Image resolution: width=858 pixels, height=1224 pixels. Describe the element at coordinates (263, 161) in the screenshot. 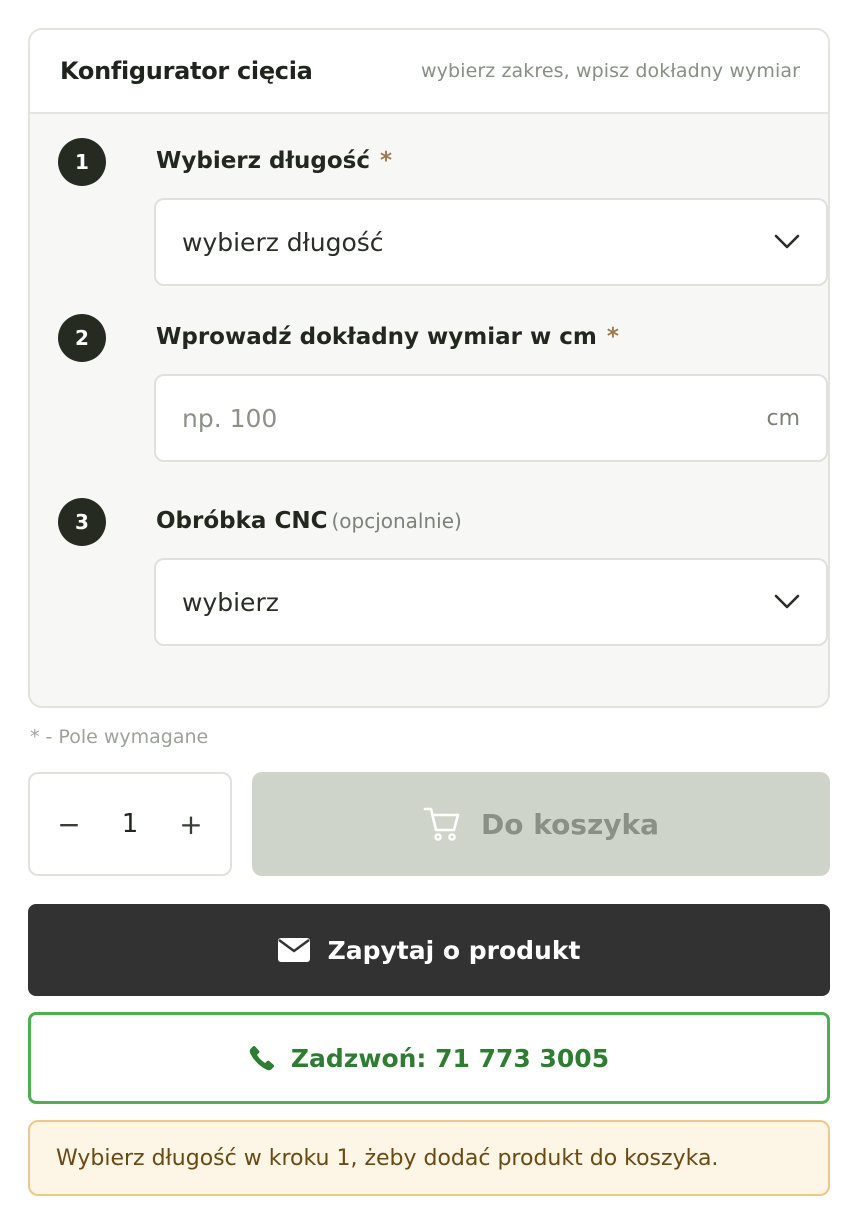

I see `step-label-text: Wybierz długość` at that location.